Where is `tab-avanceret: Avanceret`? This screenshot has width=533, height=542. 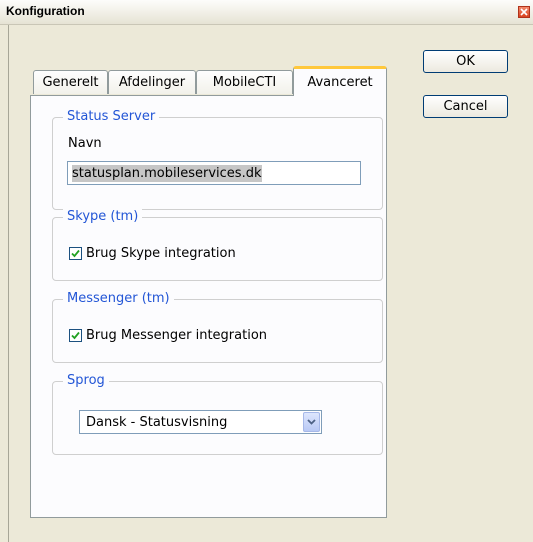 tab-avanceret: Avanceret is located at coordinates (340, 81).